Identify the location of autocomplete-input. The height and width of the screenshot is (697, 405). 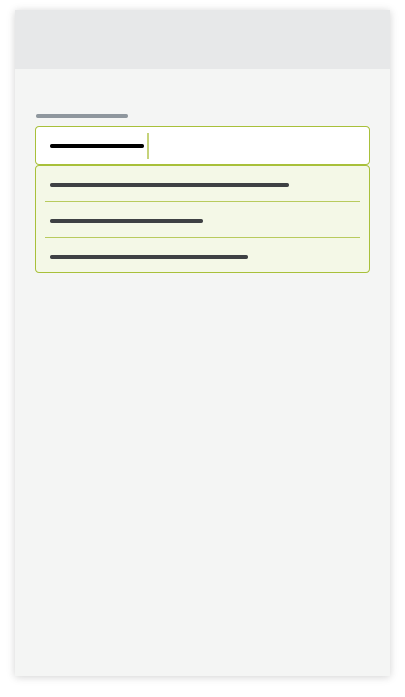
(202, 145).